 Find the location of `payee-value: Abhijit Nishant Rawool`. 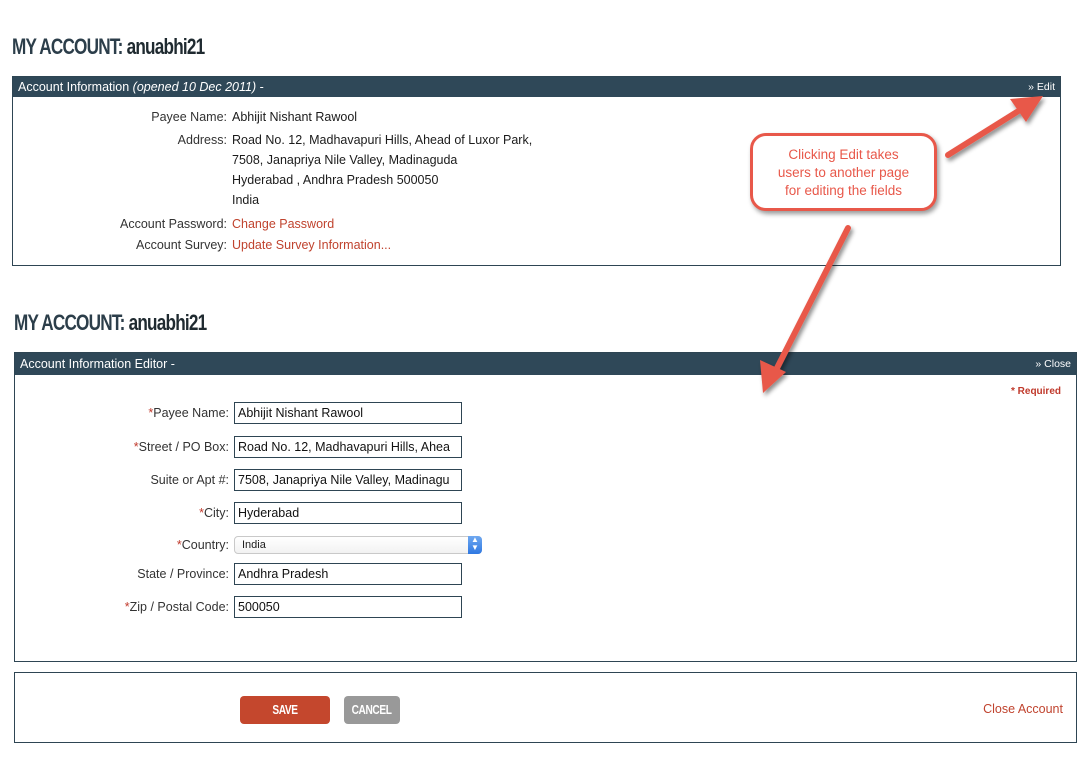

payee-value: Abhijit Nishant Rawool is located at coordinates (295, 117).